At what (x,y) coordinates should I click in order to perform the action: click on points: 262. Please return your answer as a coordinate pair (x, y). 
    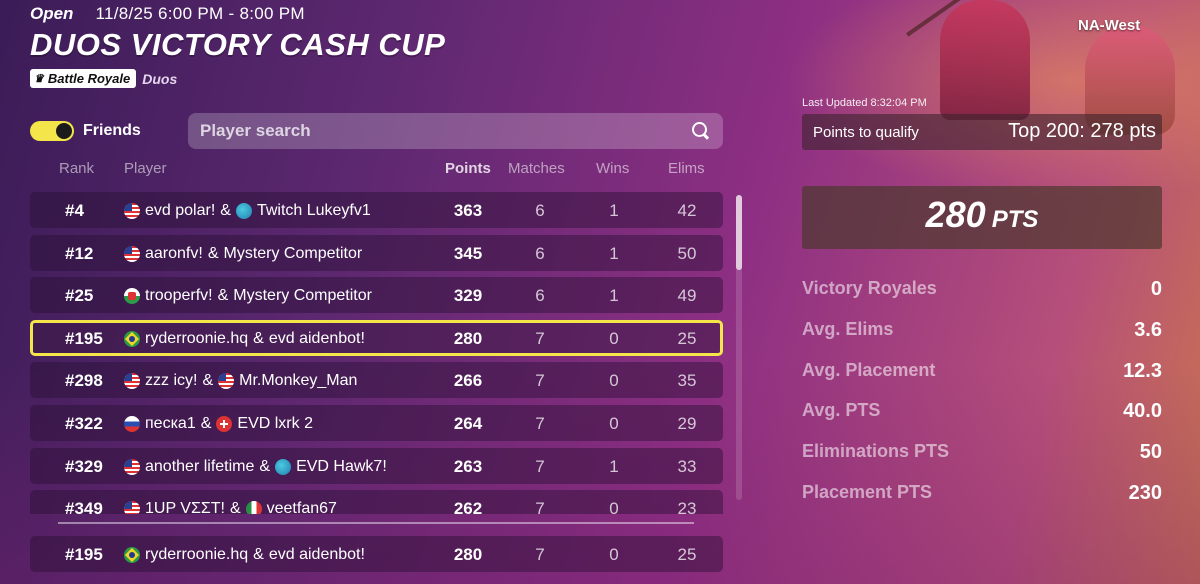
    Looking at the image, I should click on (468, 506).